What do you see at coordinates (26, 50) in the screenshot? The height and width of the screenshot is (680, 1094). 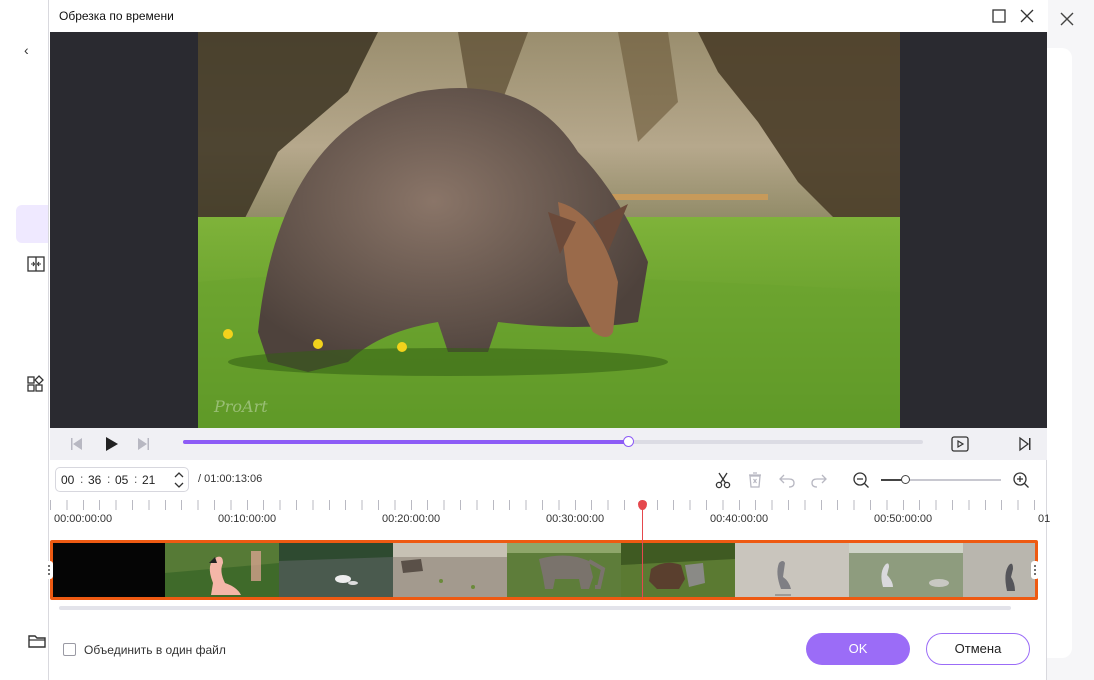 I see `chevron-left-icon: ‹` at bounding box center [26, 50].